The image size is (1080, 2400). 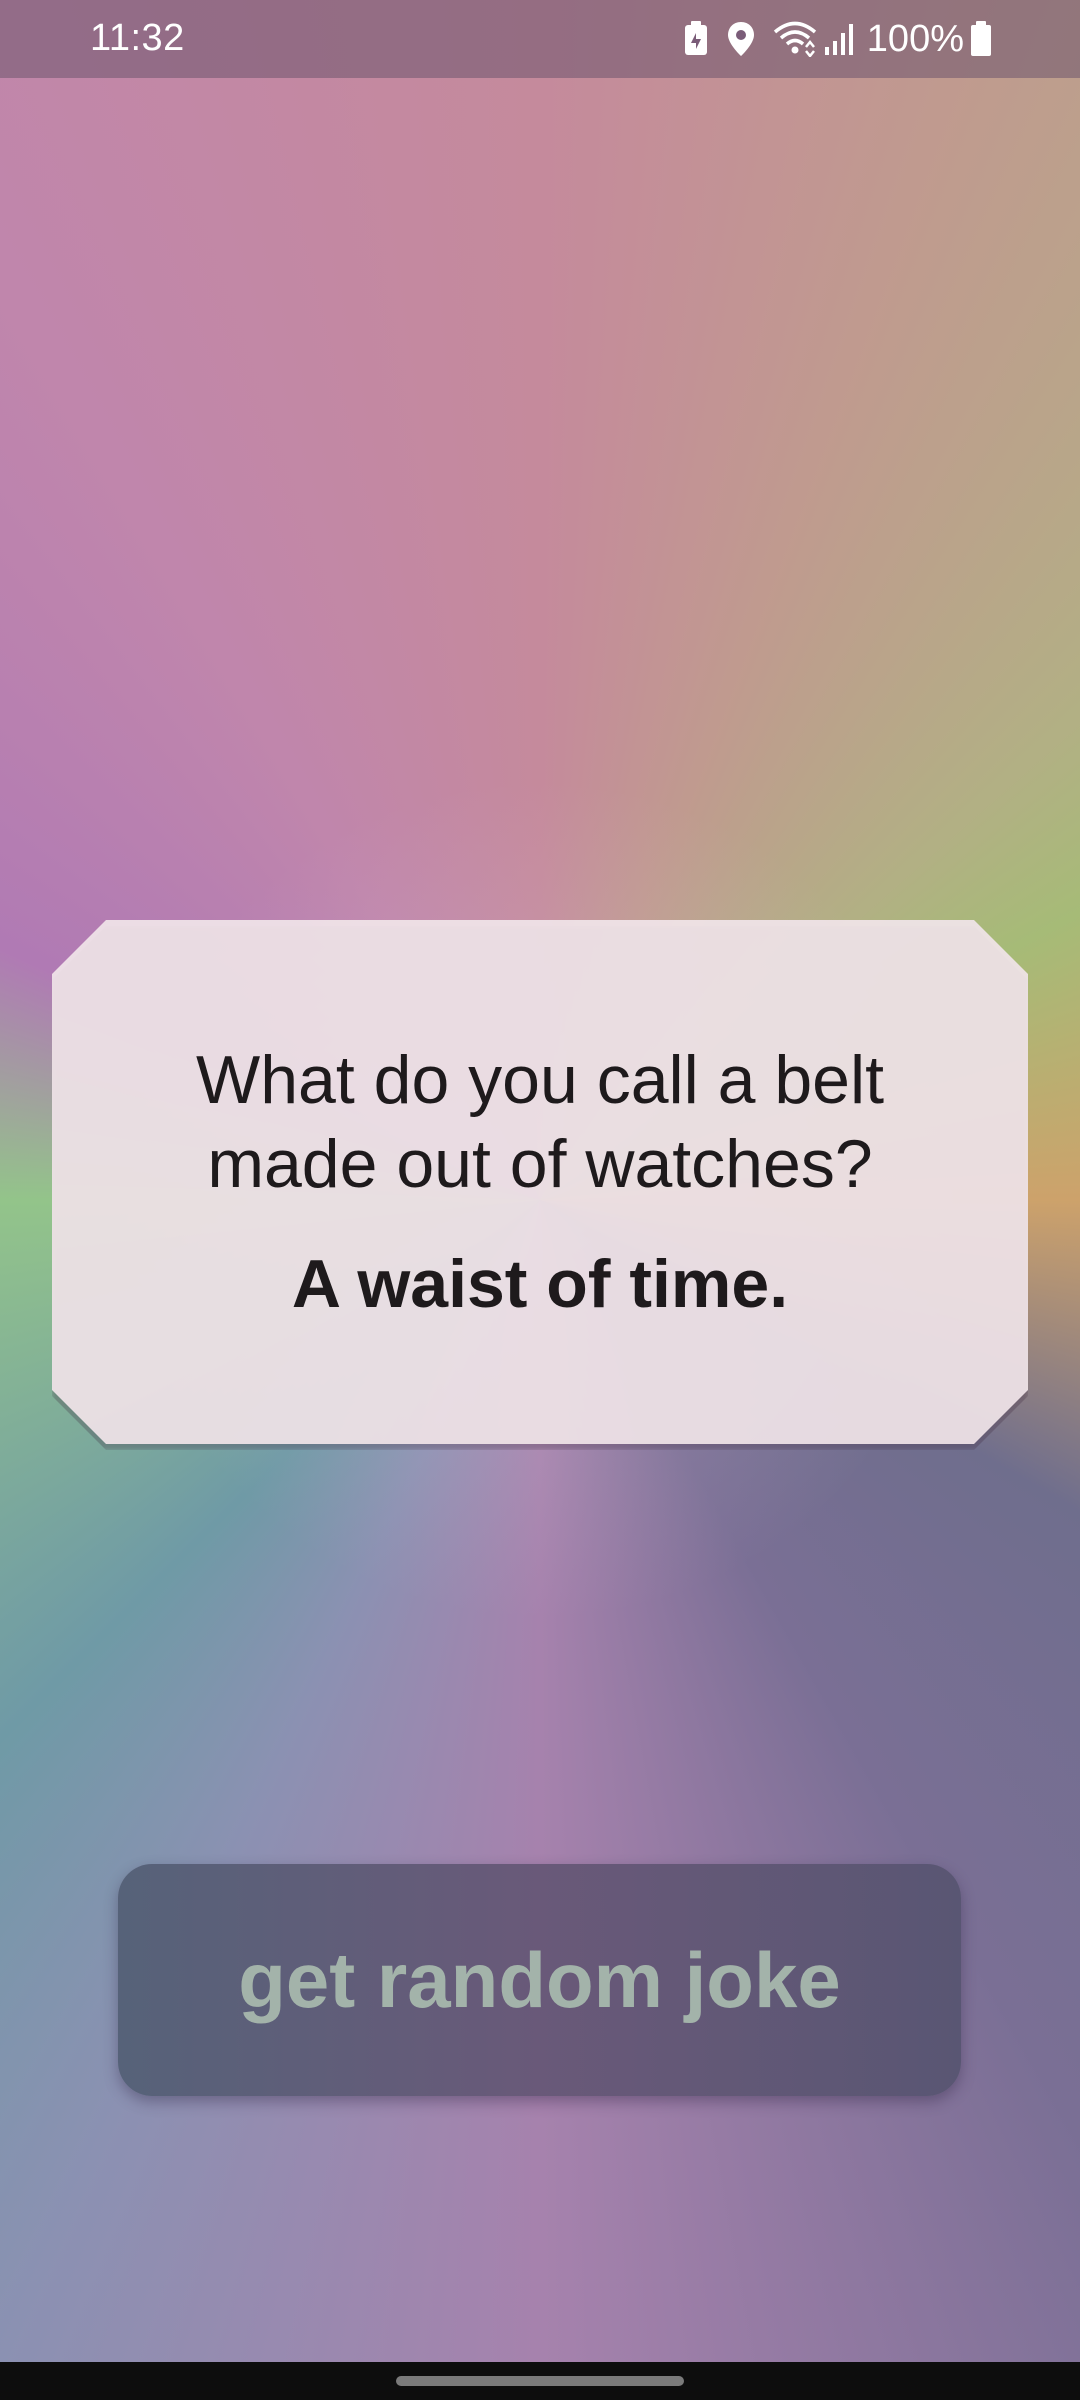 What do you see at coordinates (137, 38) in the screenshot?
I see `status-time: 11:32` at bounding box center [137, 38].